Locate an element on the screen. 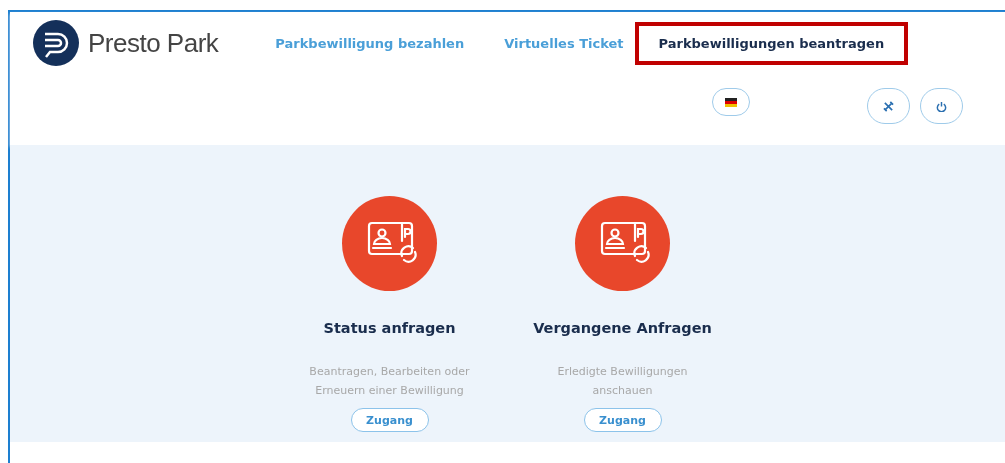 The height and width of the screenshot is (463, 1005). card-title: Status anfragen is located at coordinates (389, 328).